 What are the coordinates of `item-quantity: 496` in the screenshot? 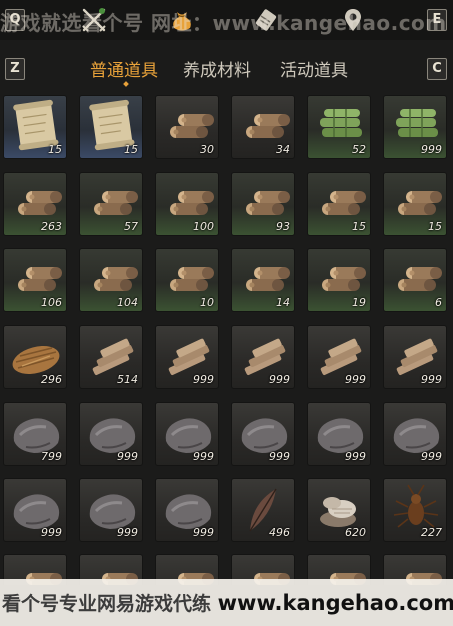 It's located at (279, 532).